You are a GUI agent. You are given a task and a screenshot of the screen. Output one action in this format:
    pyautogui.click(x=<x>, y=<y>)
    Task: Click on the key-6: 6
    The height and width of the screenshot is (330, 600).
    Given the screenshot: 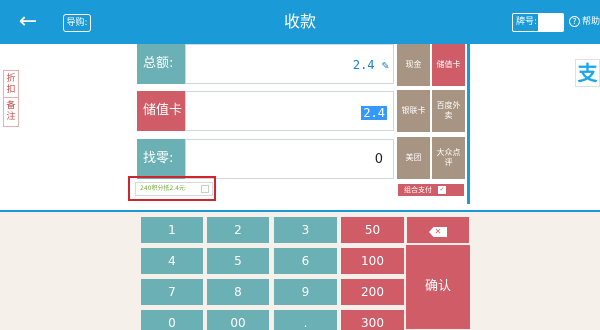 What is the action you would take?
    pyautogui.click(x=305, y=261)
    